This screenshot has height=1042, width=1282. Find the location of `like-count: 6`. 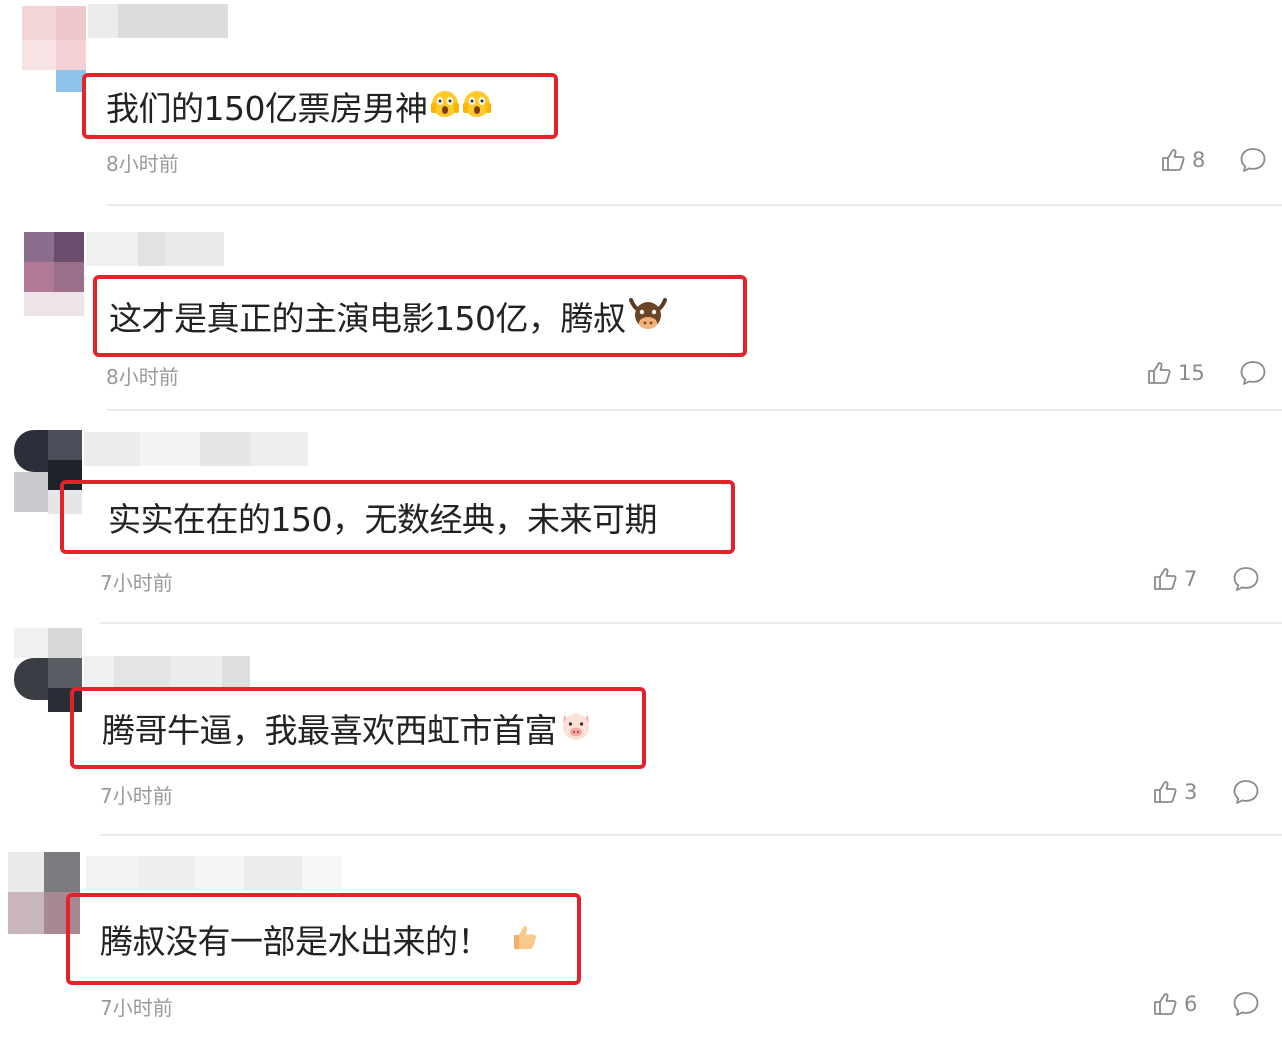

like-count: 6 is located at coordinates (1191, 1004).